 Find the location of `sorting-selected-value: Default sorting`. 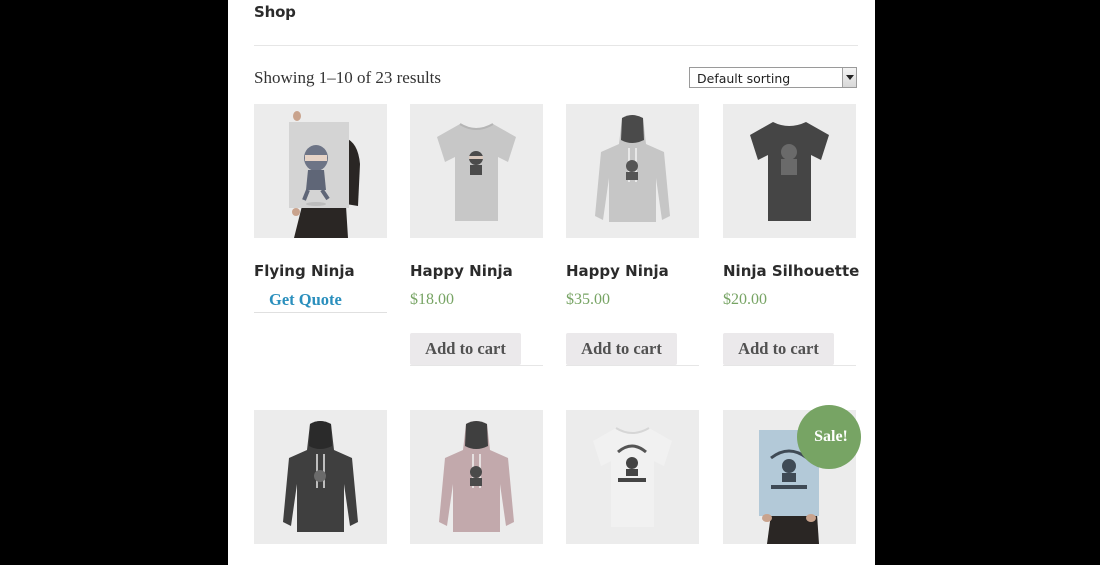

sorting-selected-value: Default sorting is located at coordinates (744, 78).